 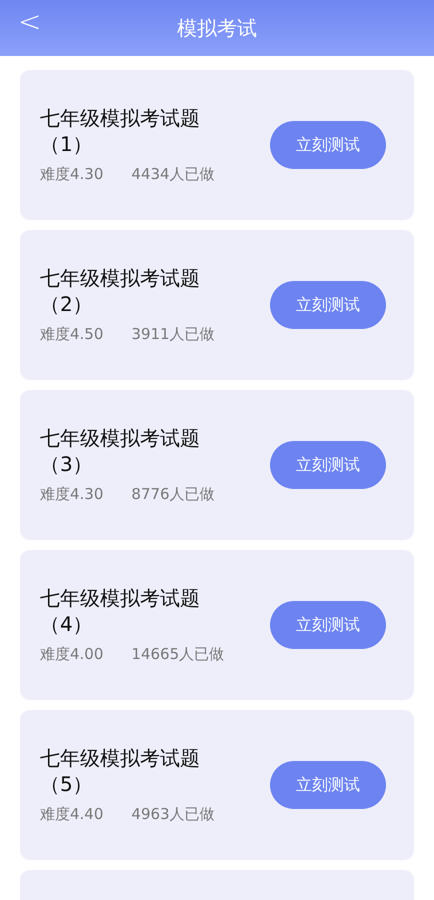 I want to click on attempt-count: 14665人已做, so click(x=177, y=654).